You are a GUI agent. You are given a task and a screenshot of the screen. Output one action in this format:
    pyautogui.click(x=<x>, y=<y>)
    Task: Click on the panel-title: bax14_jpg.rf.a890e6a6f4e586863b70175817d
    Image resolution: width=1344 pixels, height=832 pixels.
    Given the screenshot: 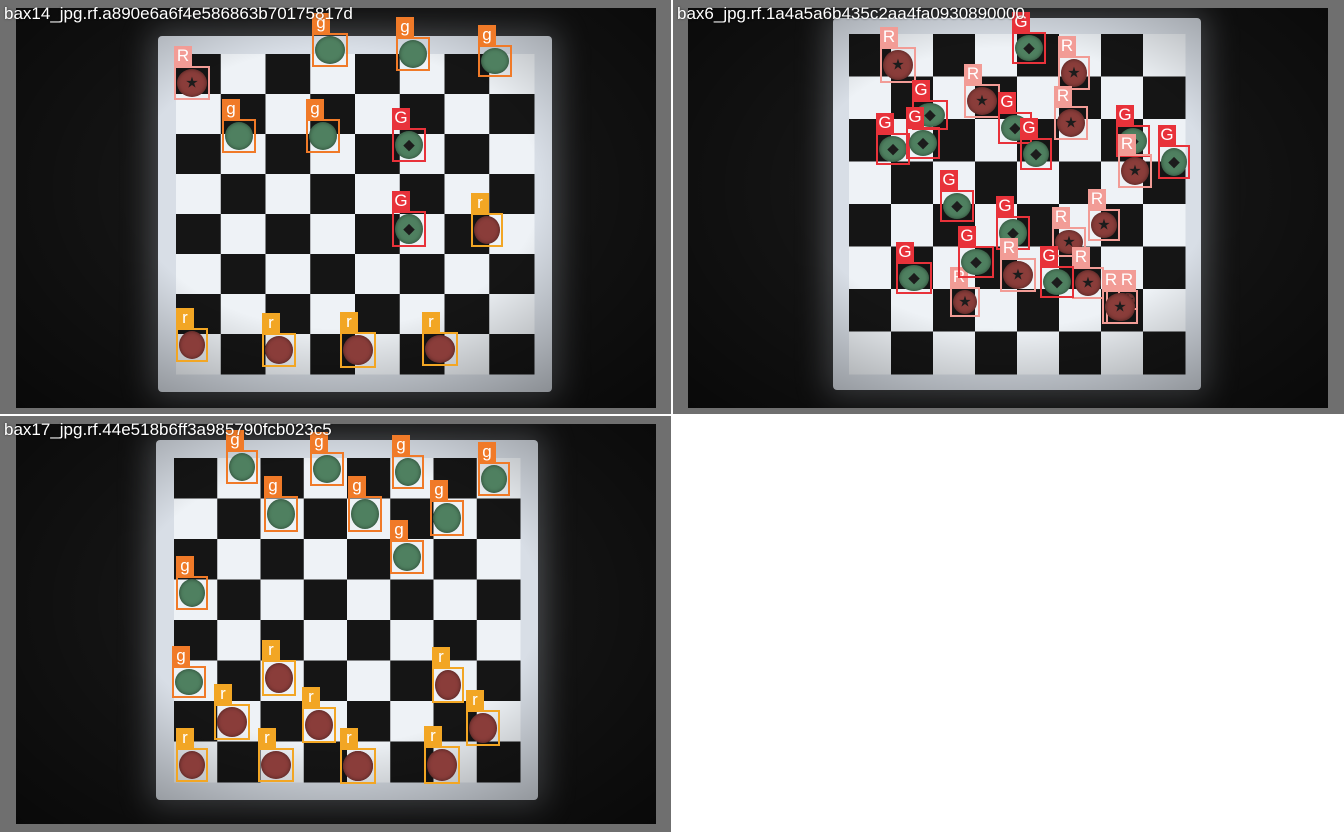 What is the action you would take?
    pyautogui.click(x=178, y=13)
    